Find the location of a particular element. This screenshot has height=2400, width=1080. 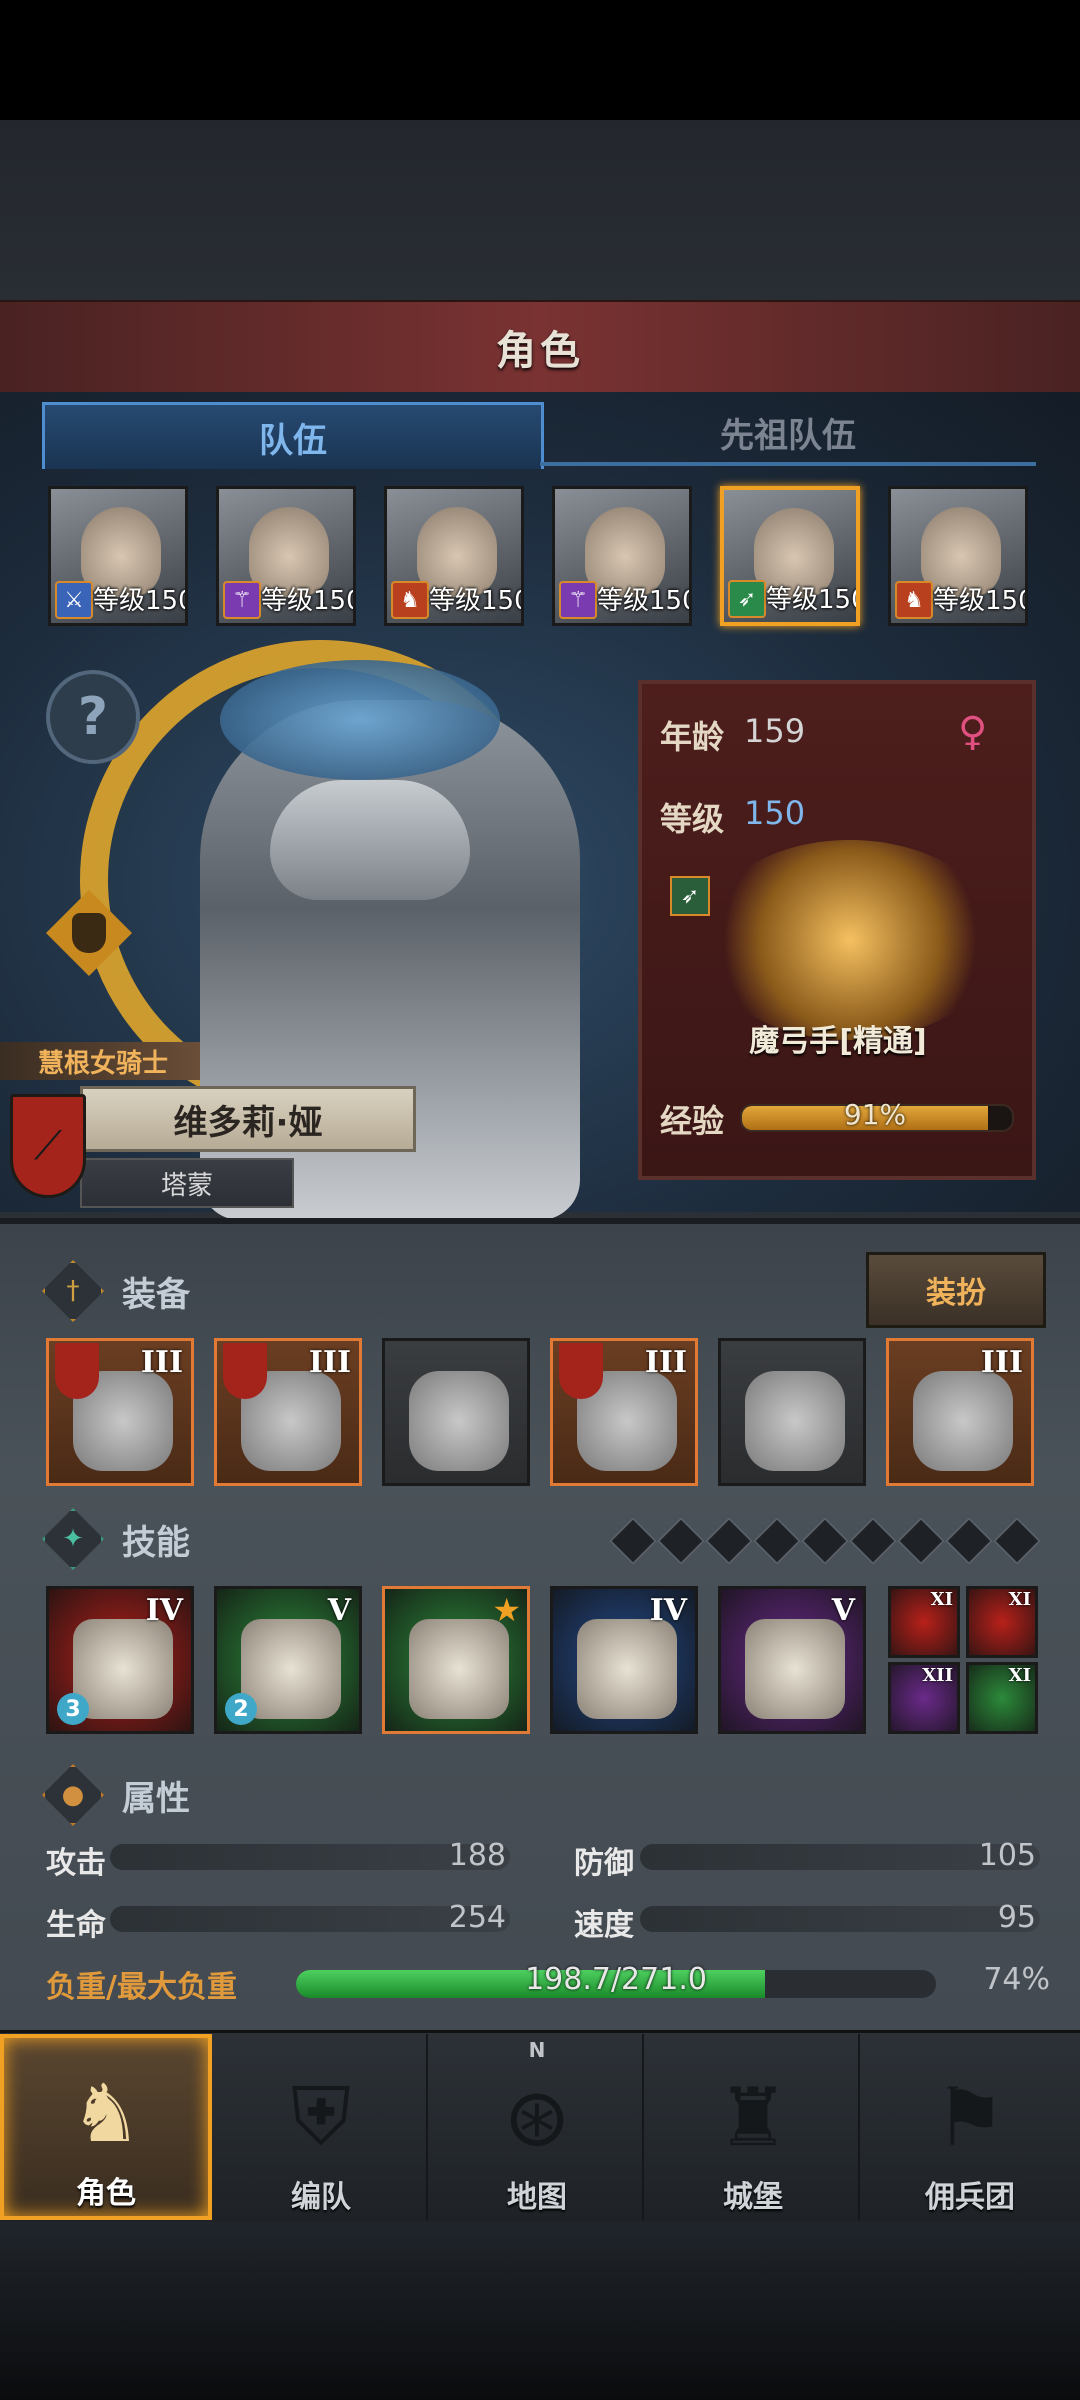

nav-mercenary-label: 佣兵团 is located at coordinates (970, 2197).